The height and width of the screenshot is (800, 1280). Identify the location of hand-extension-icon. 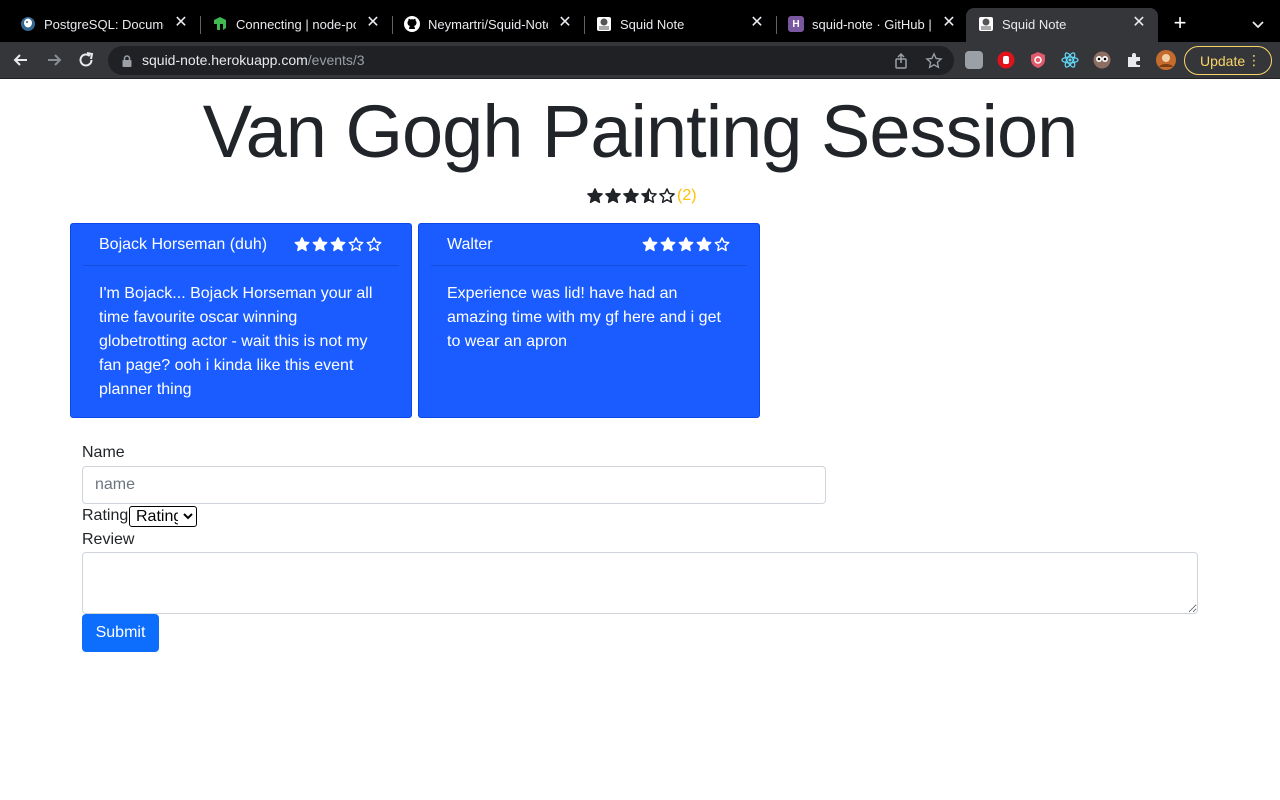
(1006, 60).